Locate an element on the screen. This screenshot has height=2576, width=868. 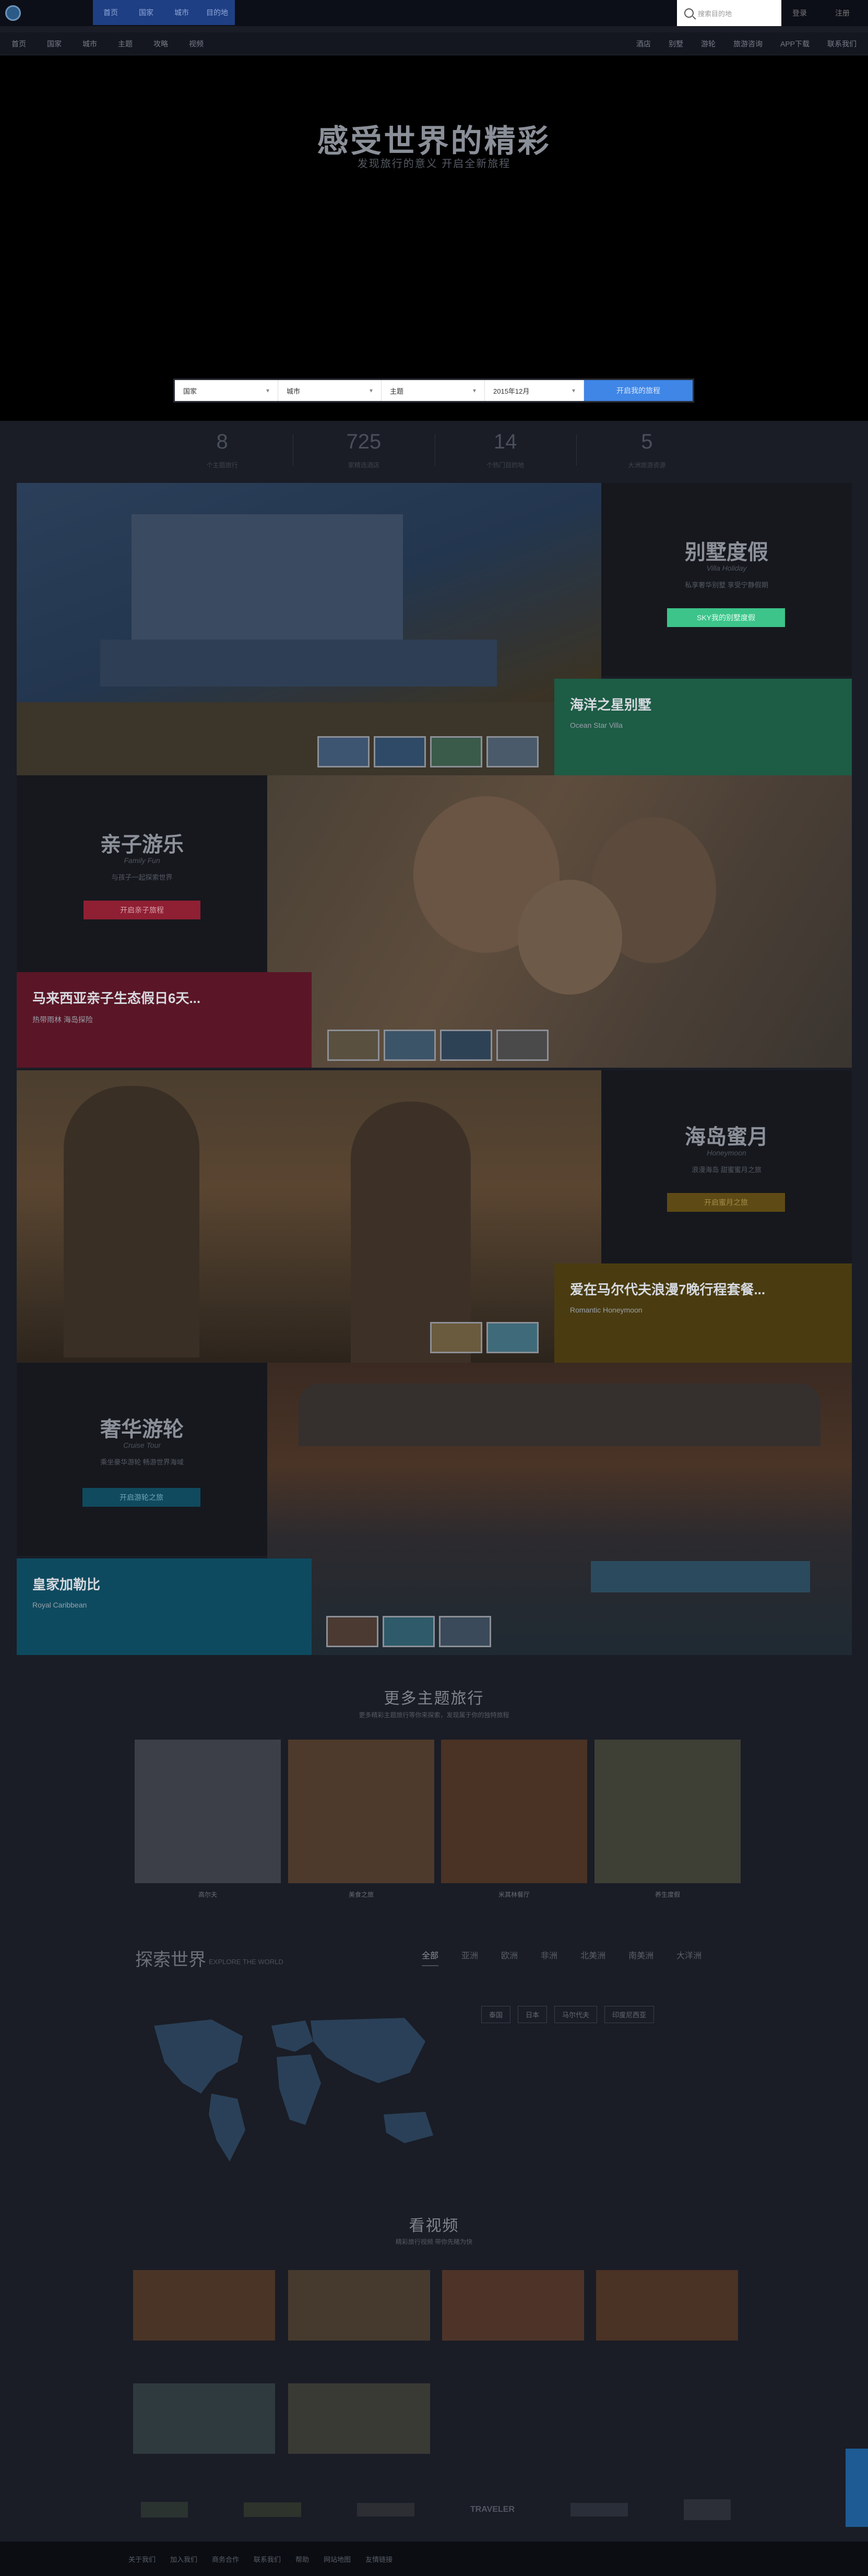
family-card: 亲子游乐 Family Fun 与孩子一起探索世界 开启亲子旅程 is located at coordinates (142, 874).